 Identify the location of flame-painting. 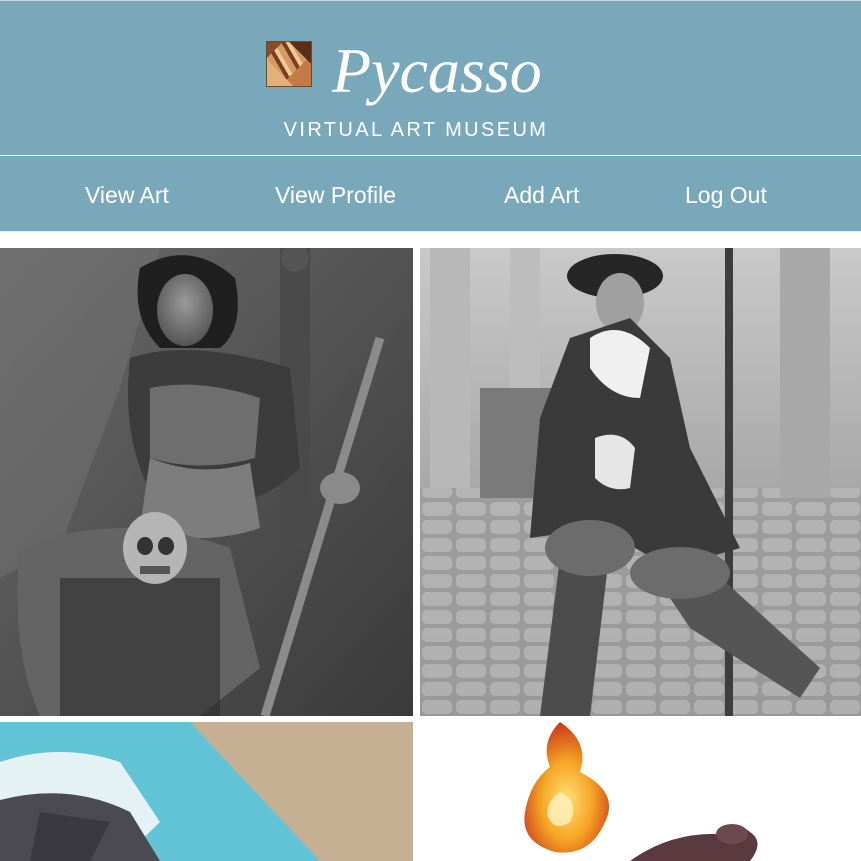
(640, 791).